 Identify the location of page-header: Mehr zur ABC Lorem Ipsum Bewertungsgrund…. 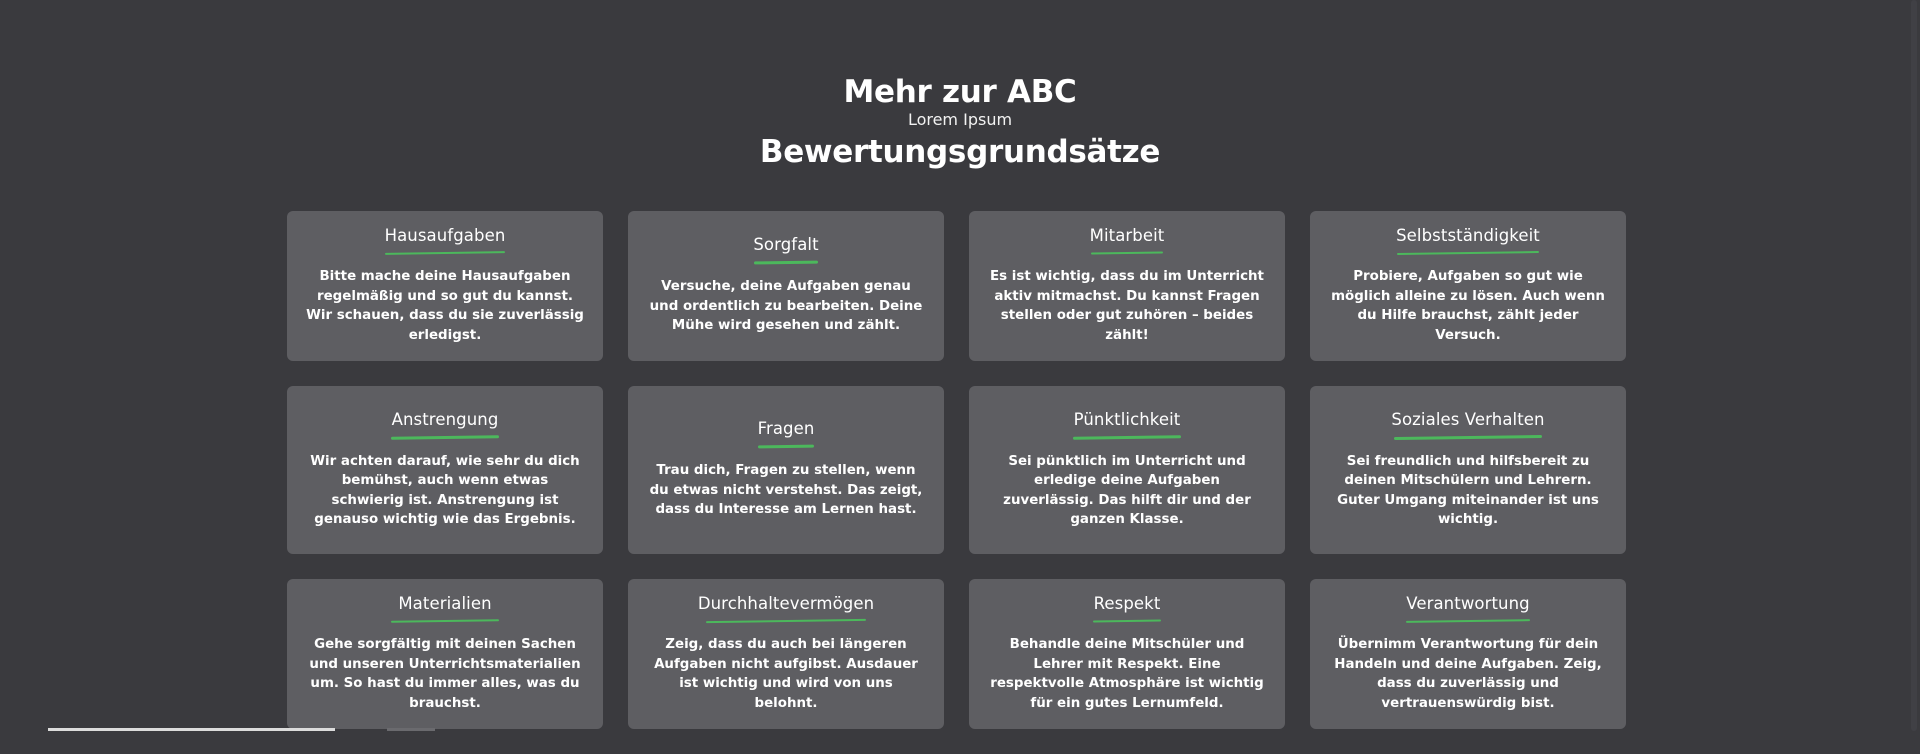
(960, 122).